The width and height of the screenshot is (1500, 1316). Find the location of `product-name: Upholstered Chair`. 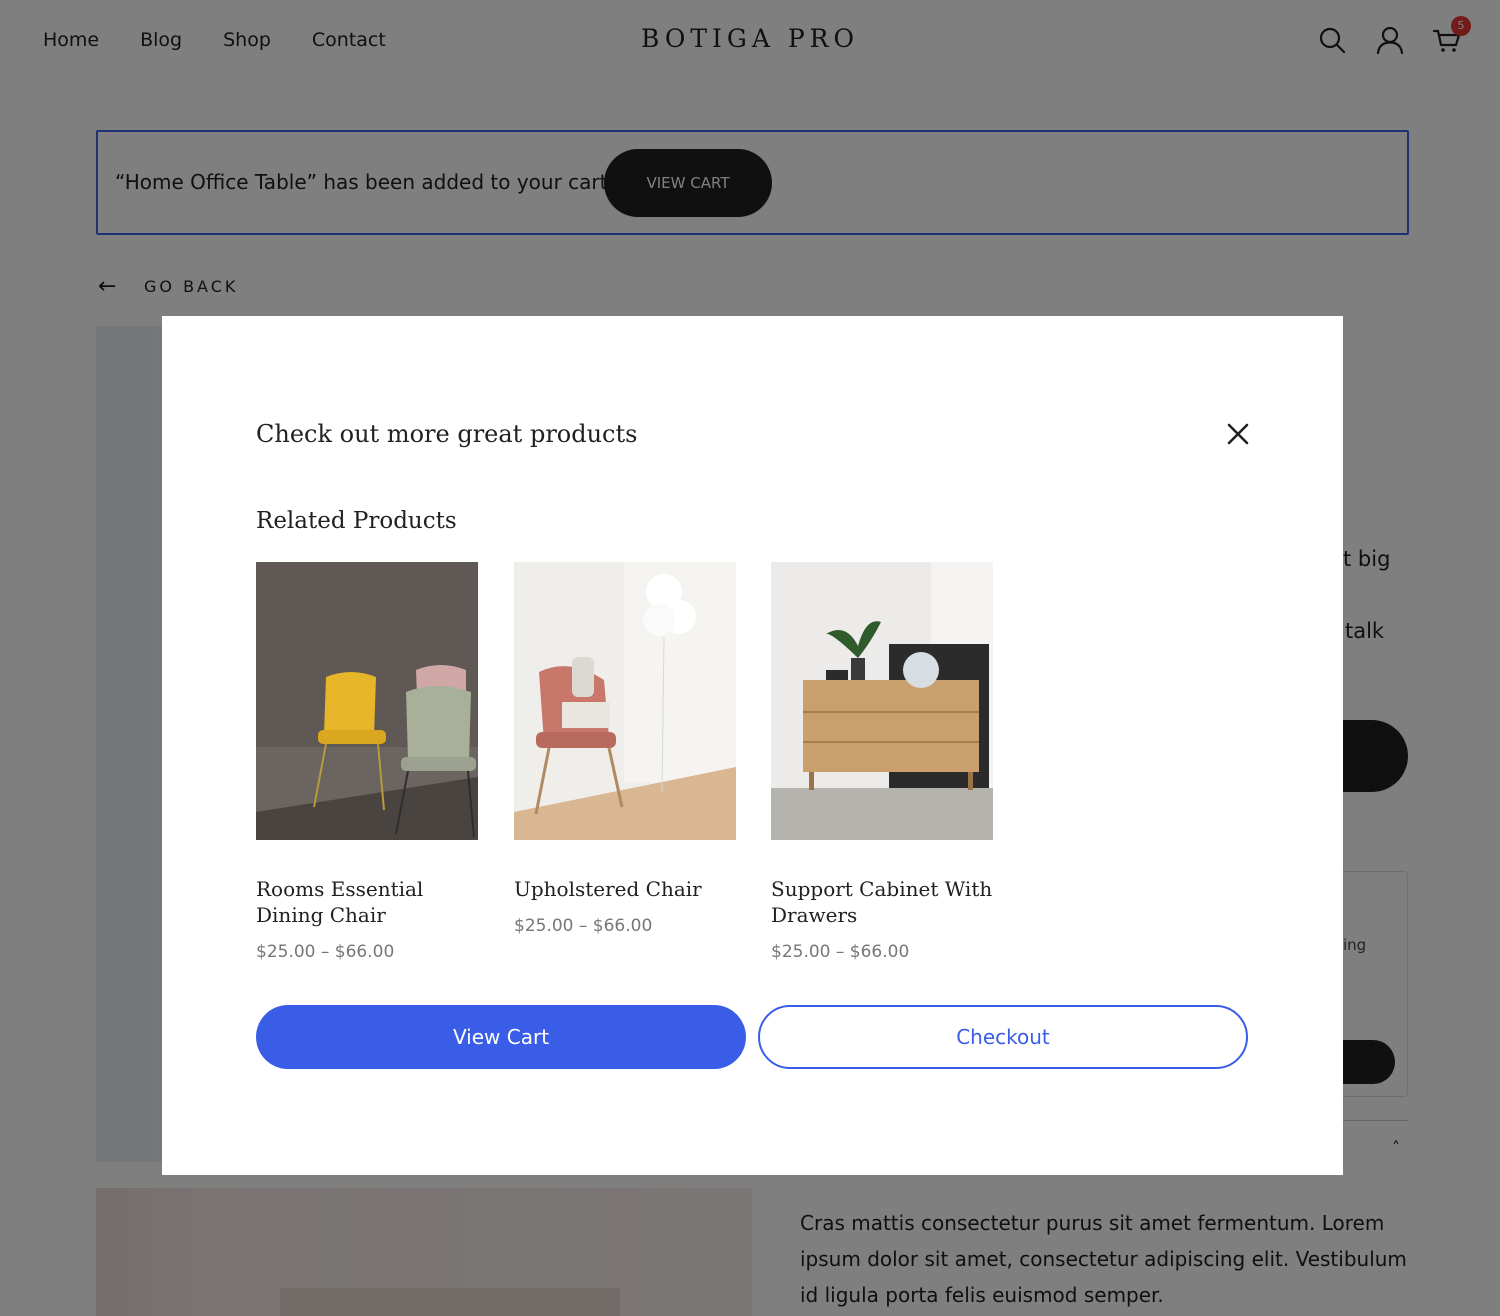

product-name: Upholstered Chair is located at coordinates (625, 889).